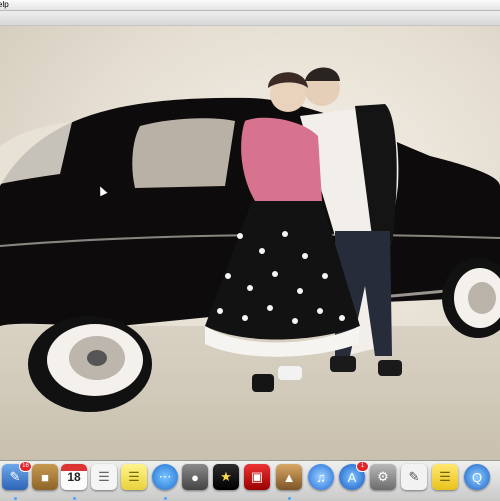  What do you see at coordinates (257, 477) in the screenshot?
I see `photo-booth-icon: ▣` at bounding box center [257, 477].